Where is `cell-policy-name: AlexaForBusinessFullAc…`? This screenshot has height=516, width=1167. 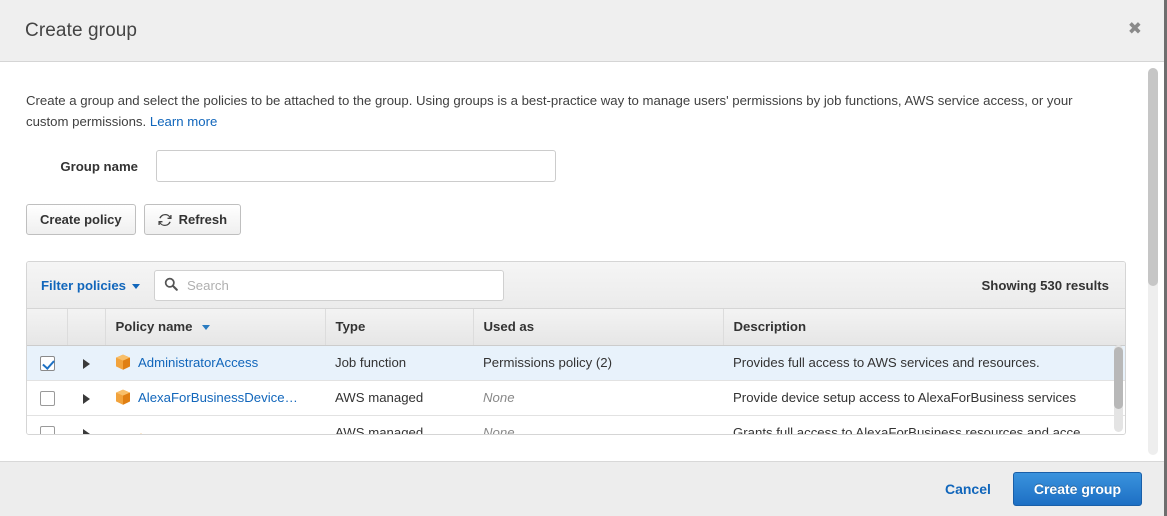 cell-policy-name: AlexaForBusinessFullAc… is located at coordinates (215, 424).